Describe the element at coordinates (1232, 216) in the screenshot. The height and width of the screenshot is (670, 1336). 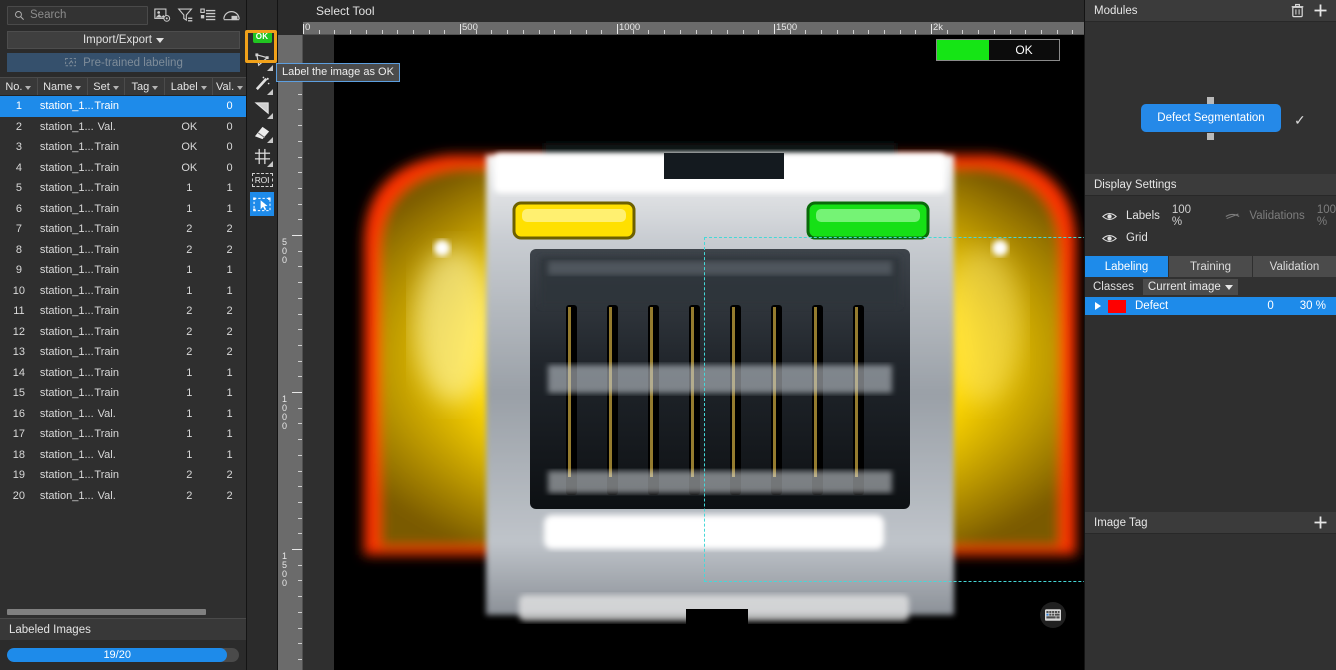
I see `eye-off-icon` at that location.